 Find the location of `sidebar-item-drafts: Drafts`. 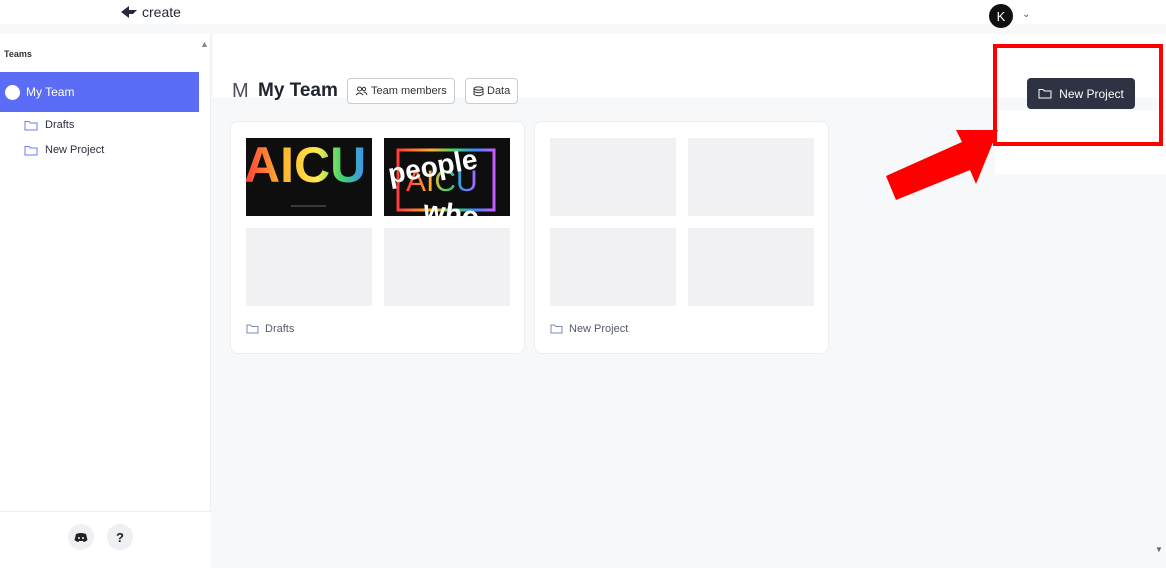

sidebar-item-drafts: Drafts is located at coordinates (49, 125).